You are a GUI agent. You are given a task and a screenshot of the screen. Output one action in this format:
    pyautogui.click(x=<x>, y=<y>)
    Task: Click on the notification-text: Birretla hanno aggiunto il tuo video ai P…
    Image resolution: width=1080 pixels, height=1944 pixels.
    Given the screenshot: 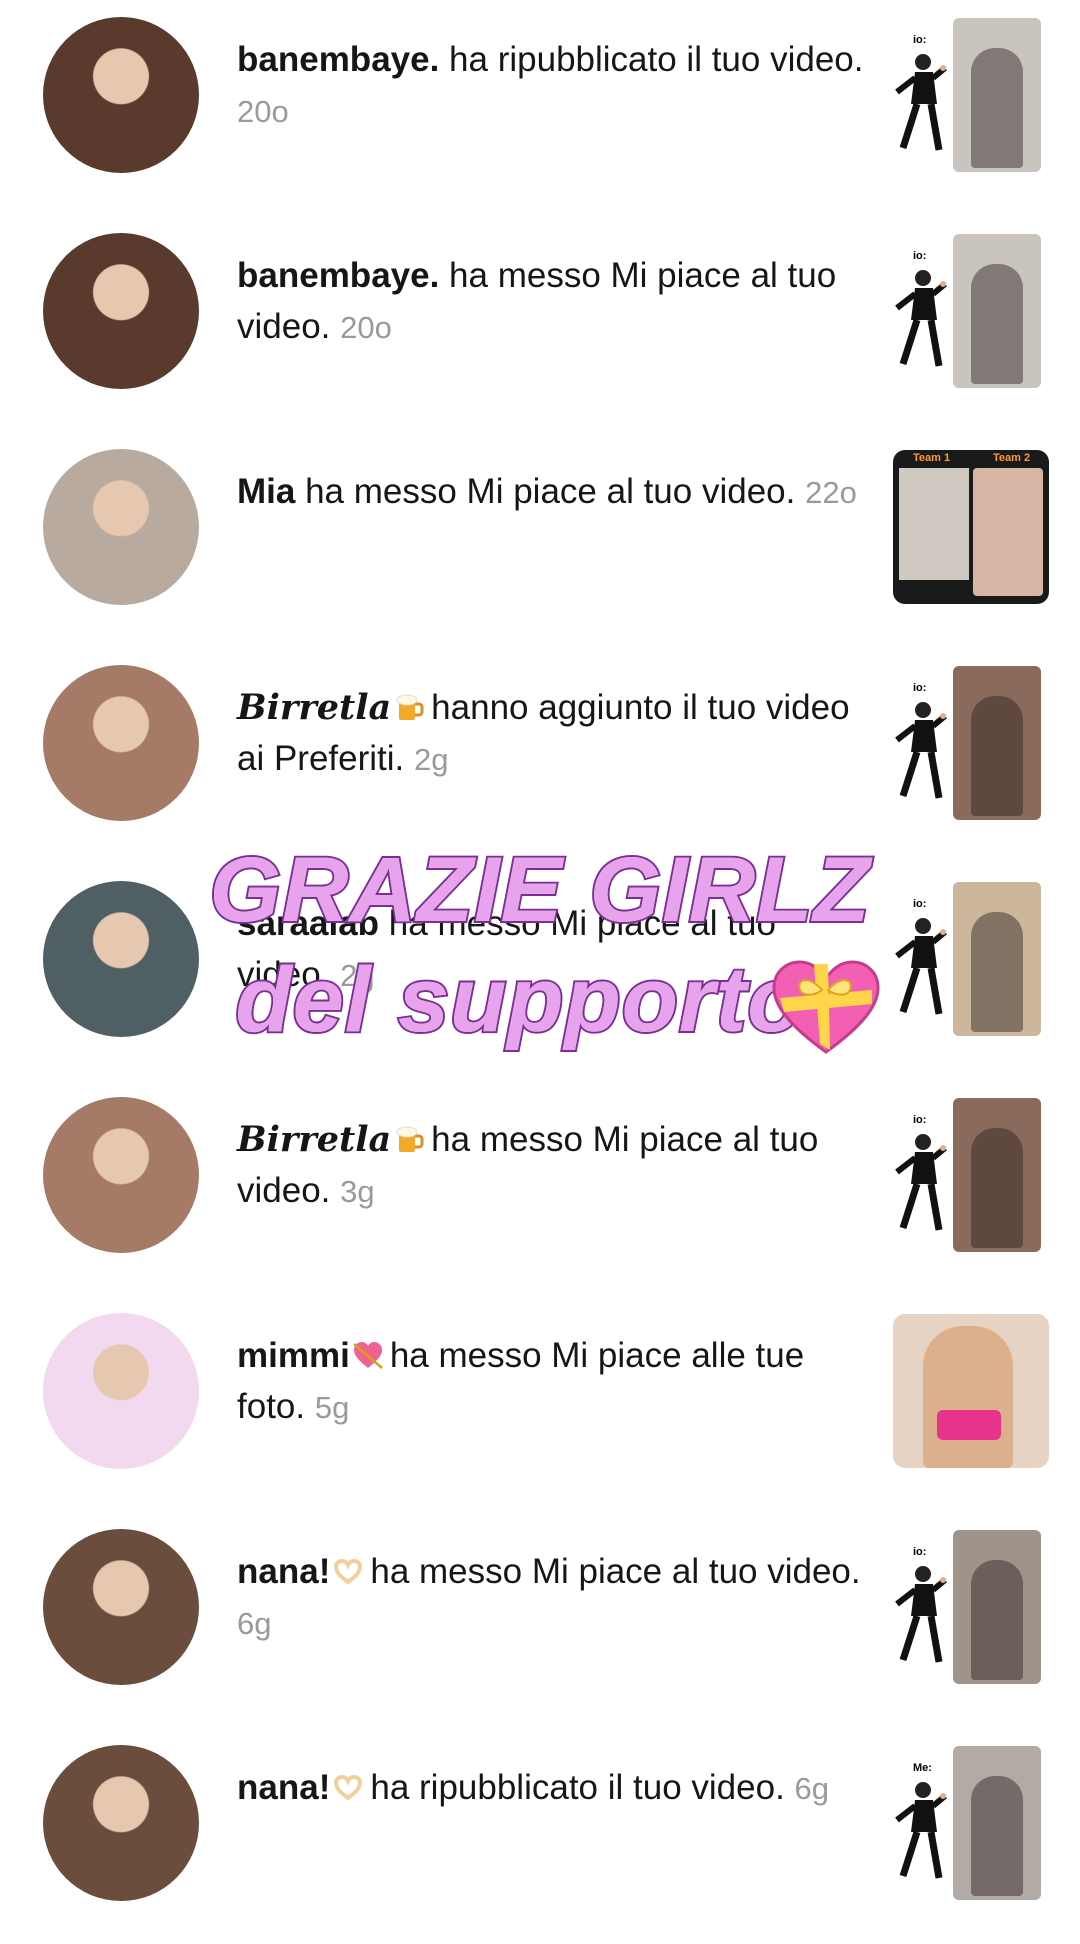 What is the action you would take?
    pyautogui.click(x=552, y=733)
    